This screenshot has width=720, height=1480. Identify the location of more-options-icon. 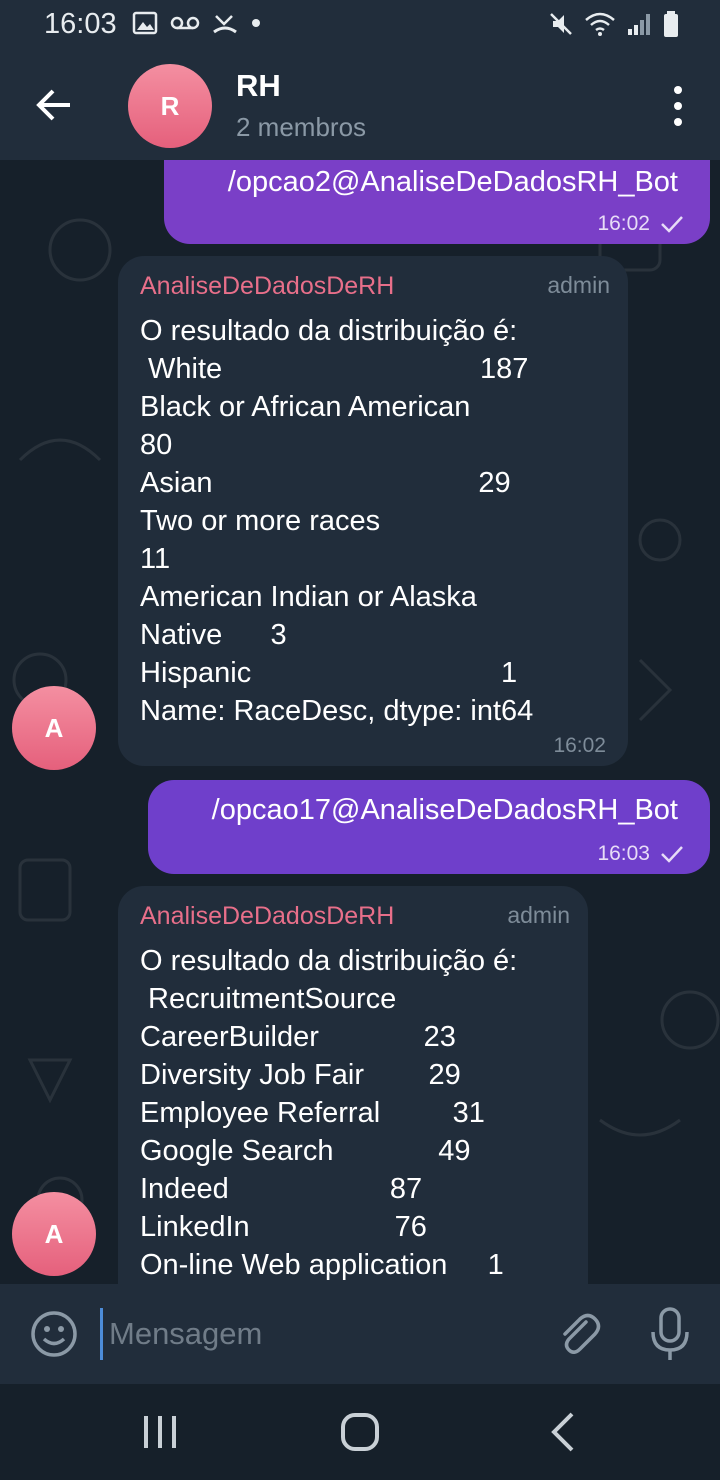
(678, 106).